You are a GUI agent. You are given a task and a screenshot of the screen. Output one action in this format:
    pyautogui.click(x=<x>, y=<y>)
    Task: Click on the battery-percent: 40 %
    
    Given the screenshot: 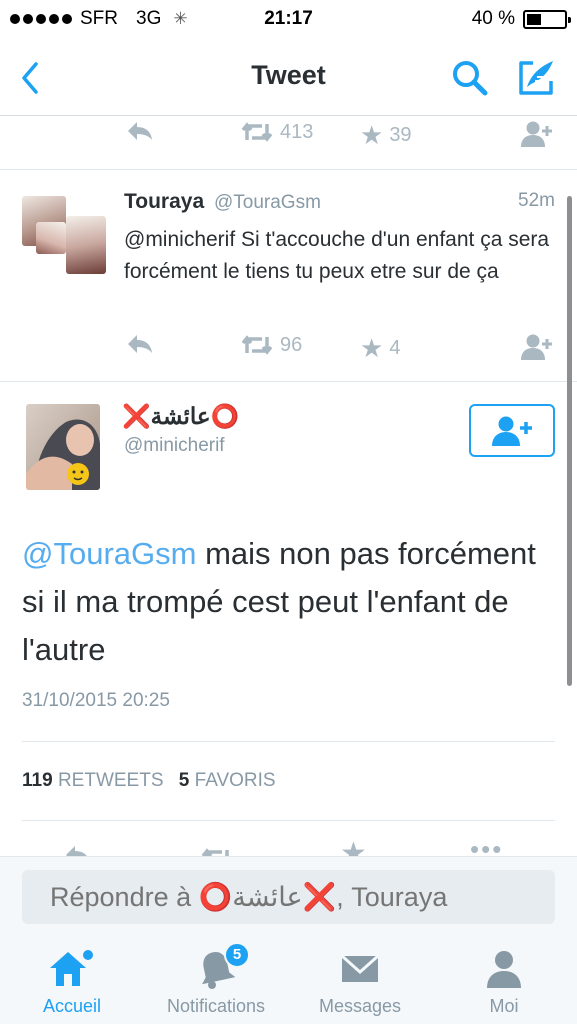 What is the action you would take?
    pyautogui.click(x=493, y=18)
    